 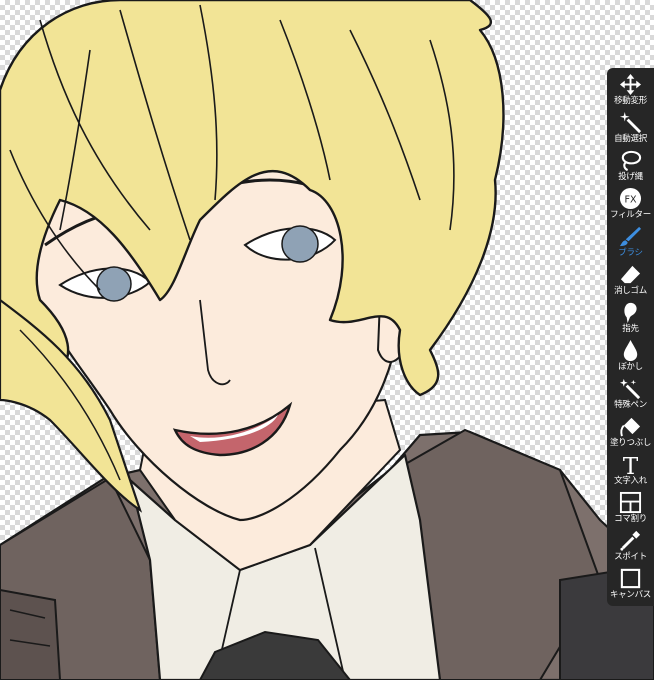 I want to click on canvas-icon, so click(x=630, y=578).